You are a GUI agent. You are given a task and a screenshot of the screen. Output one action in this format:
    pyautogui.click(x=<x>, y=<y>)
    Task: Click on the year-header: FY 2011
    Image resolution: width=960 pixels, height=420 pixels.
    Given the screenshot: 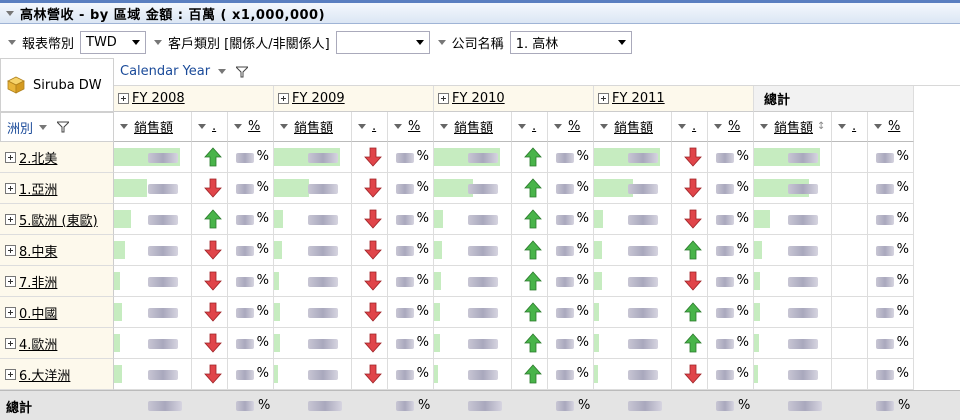 What is the action you would take?
    pyautogui.click(x=674, y=99)
    